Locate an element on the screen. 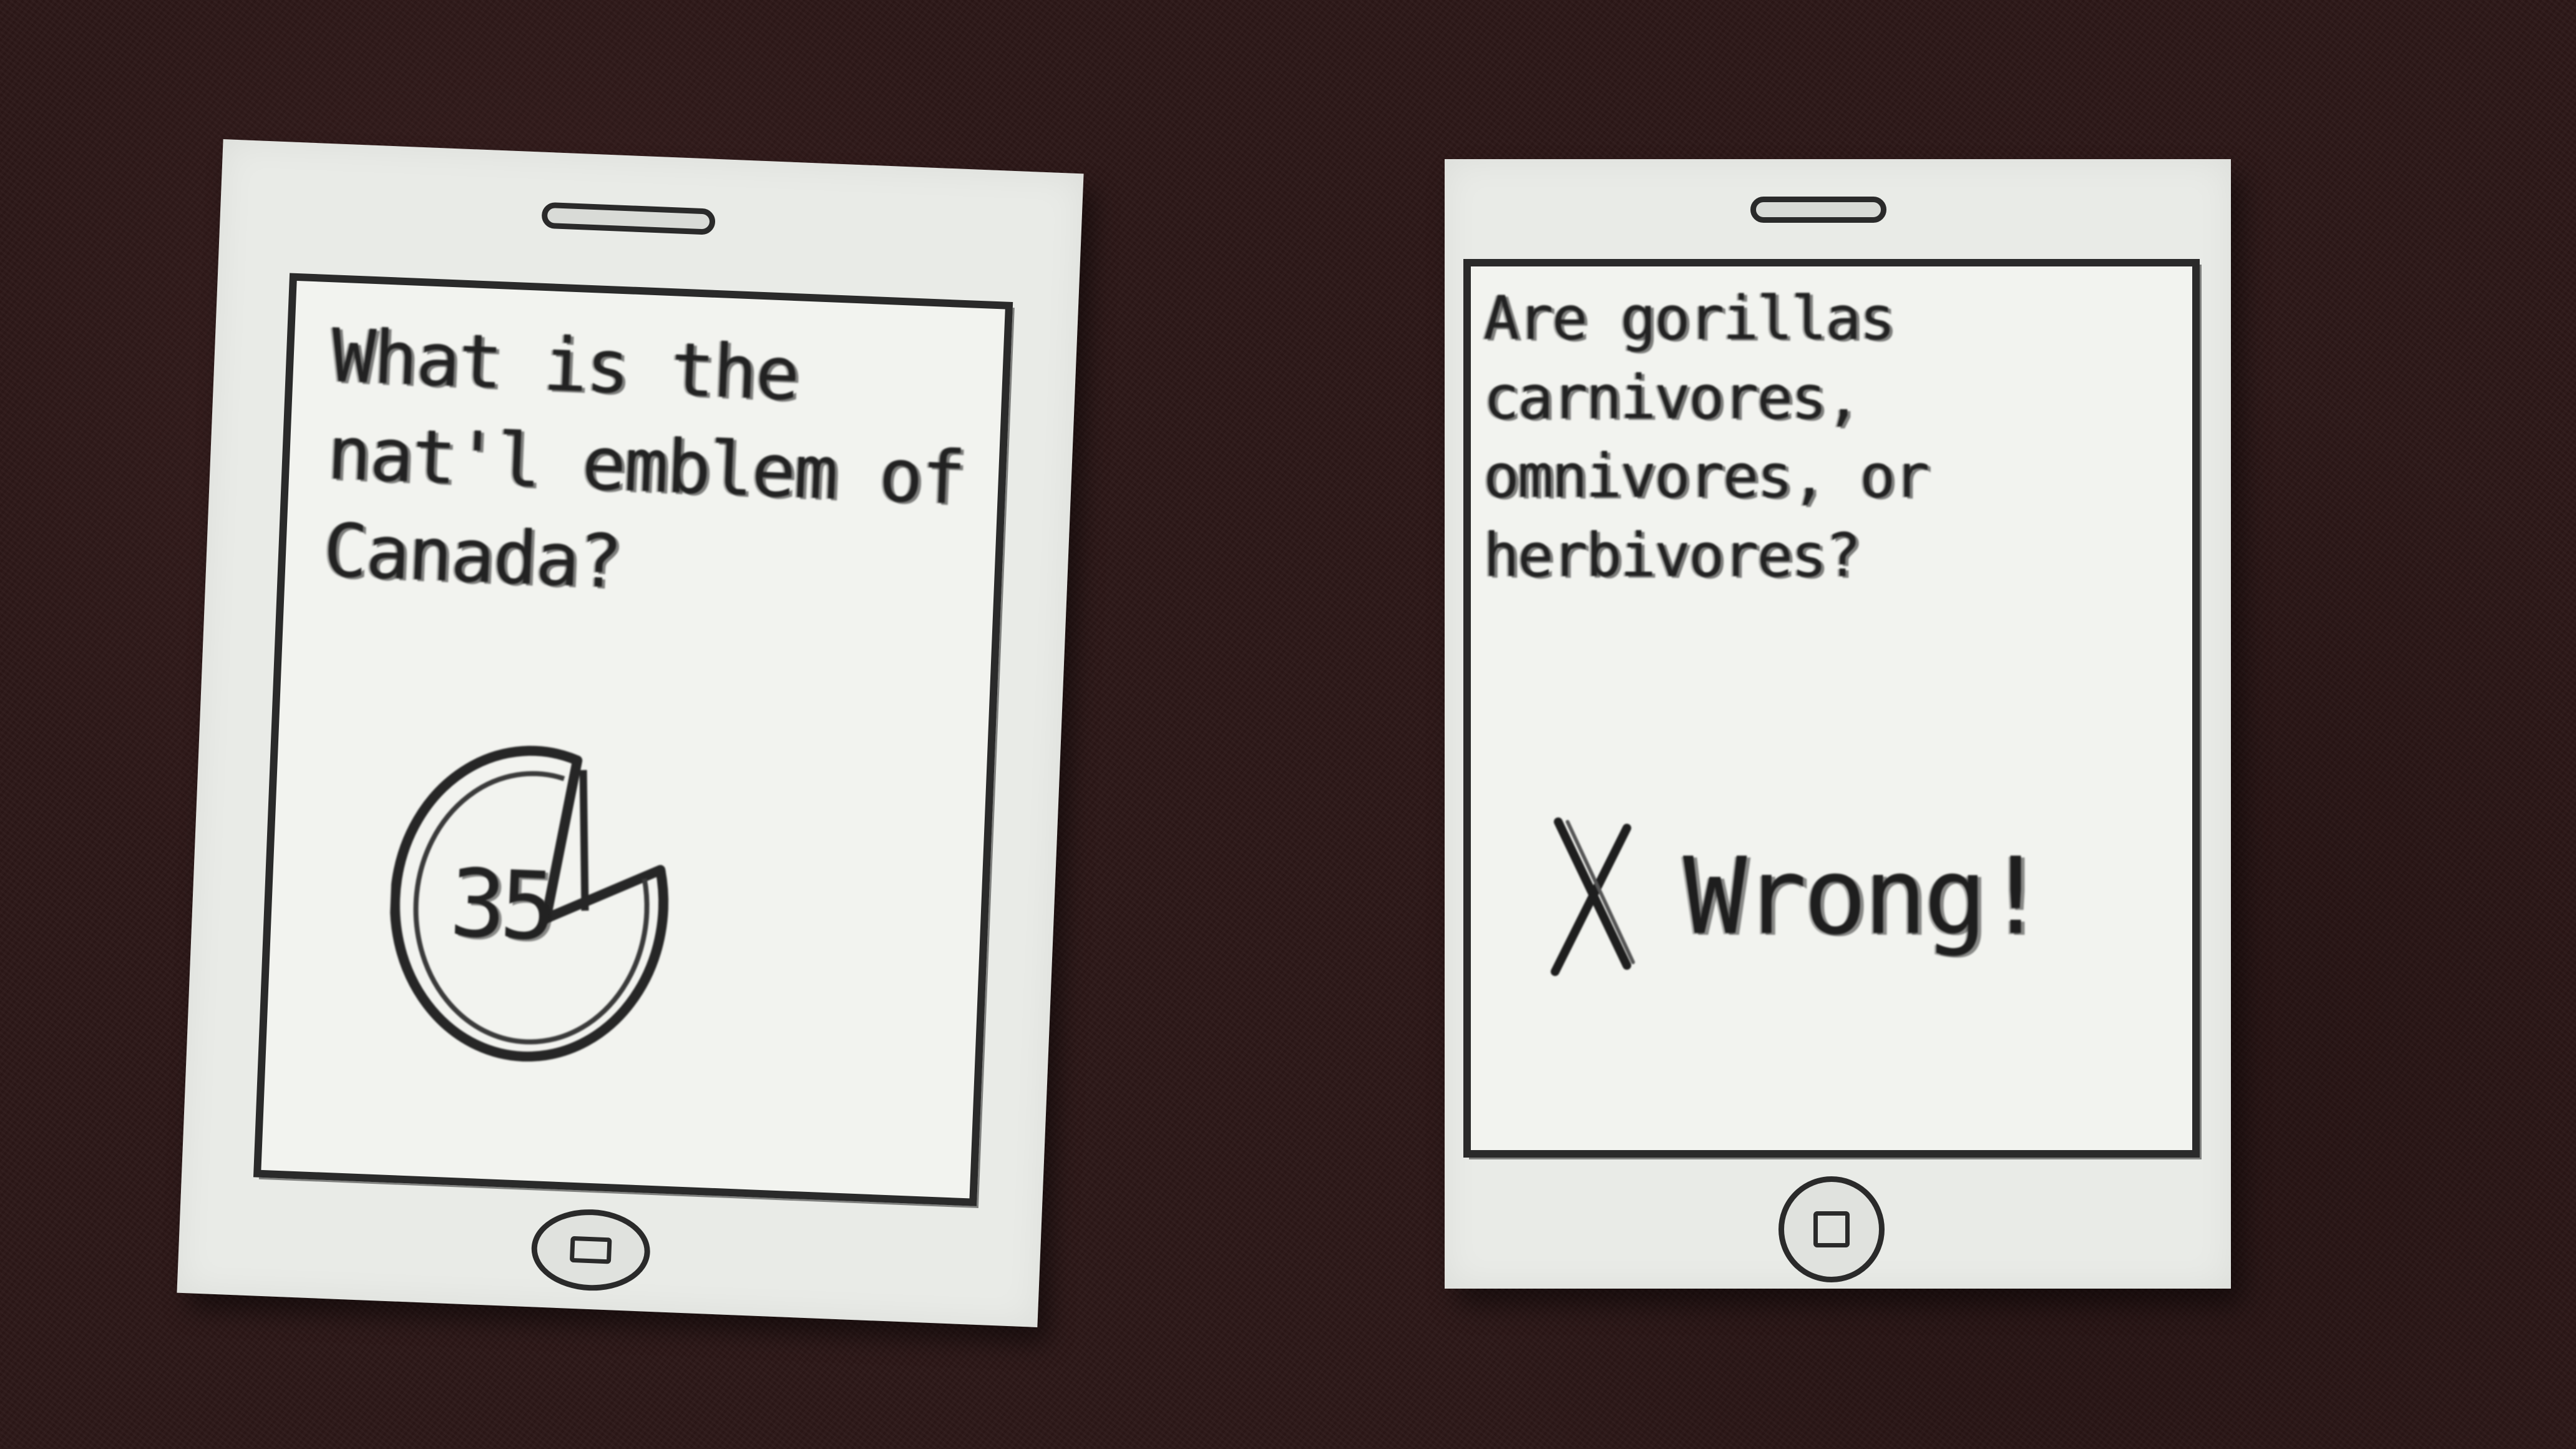 The width and height of the screenshot is (2576, 1449). countdown-timer: 35 is located at coordinates (537, 905).